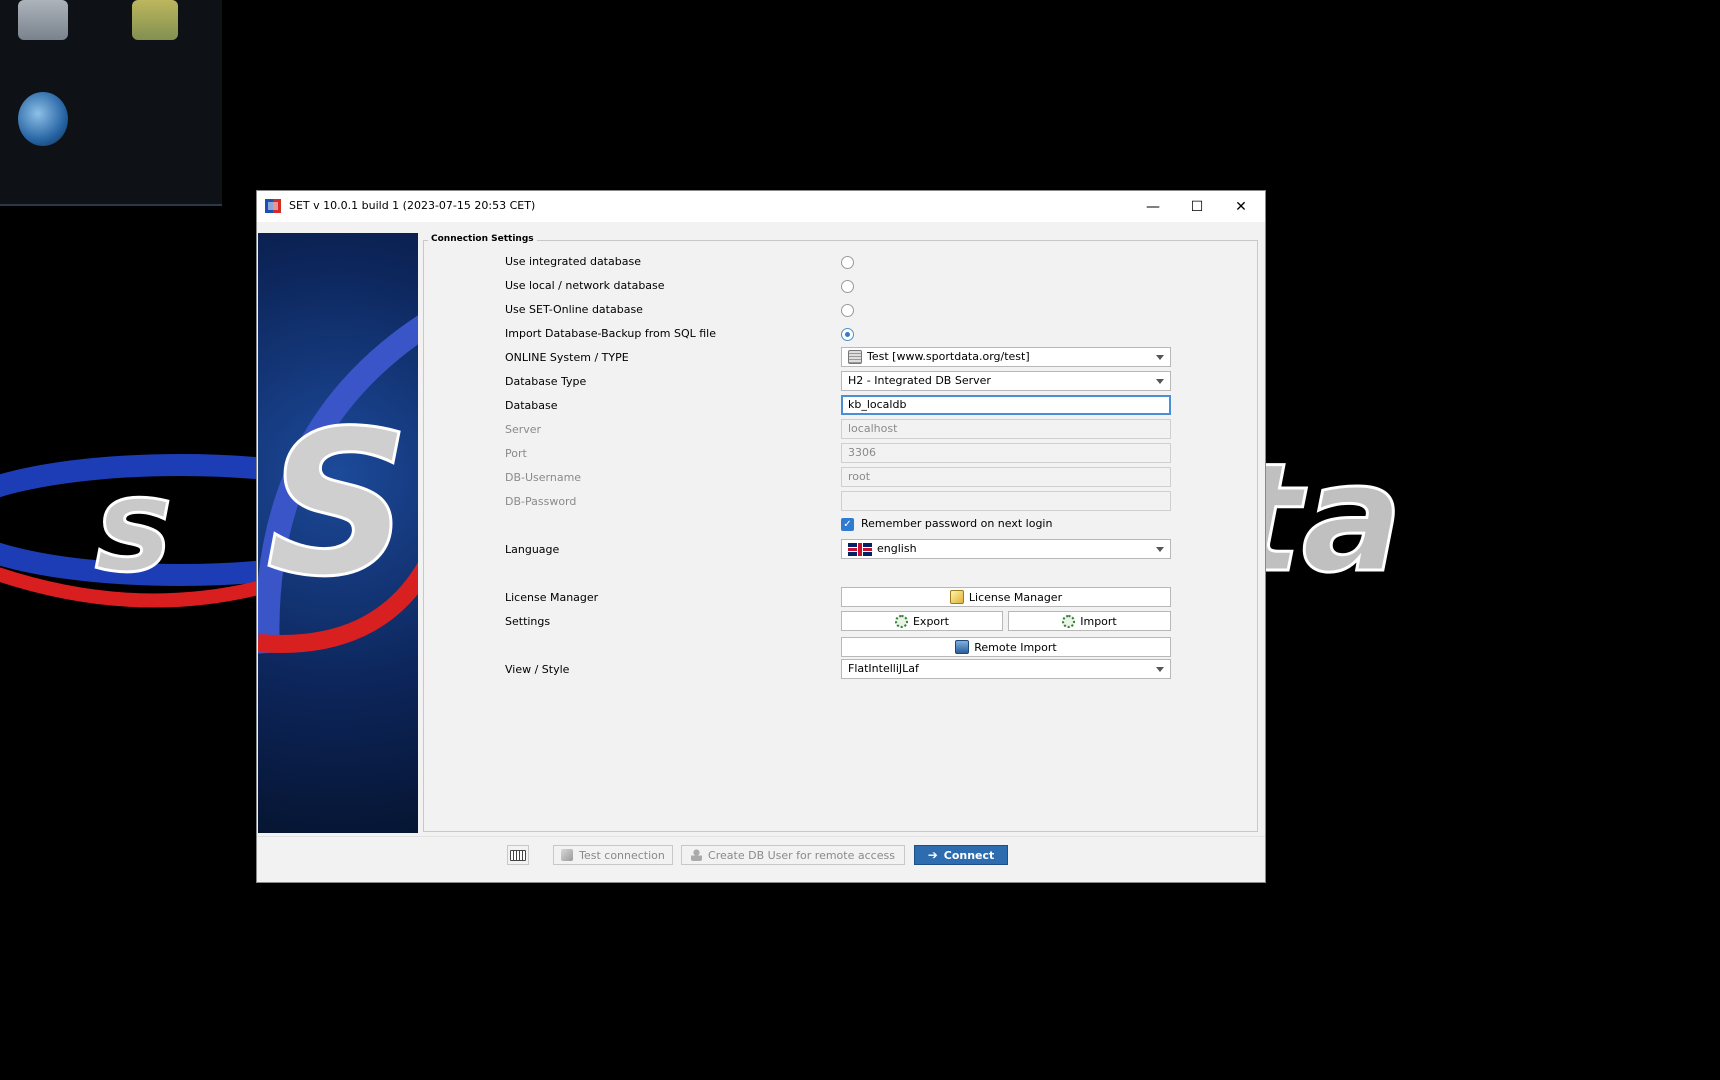 Image resolution: width=1720 pixels, height=1080 pixels. Describe the element at coordinates (847, 310) in the screenshot. I see `option-online-radio` at that location.